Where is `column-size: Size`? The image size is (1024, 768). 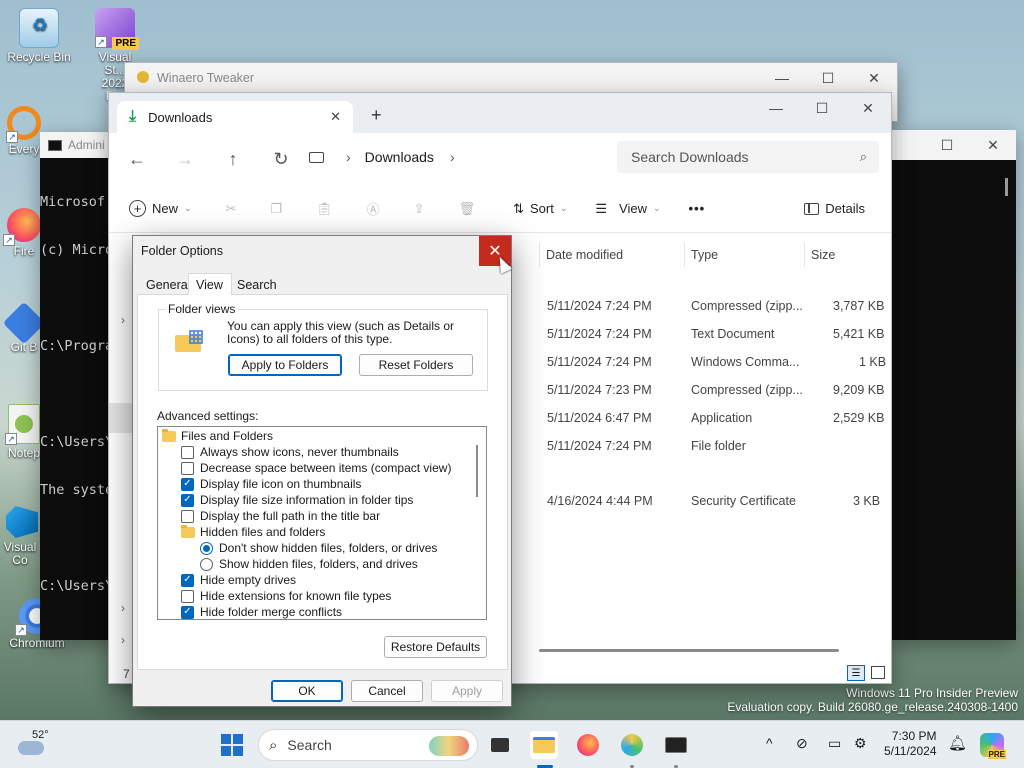
column-size: Size is located at coordinates (844, 255).